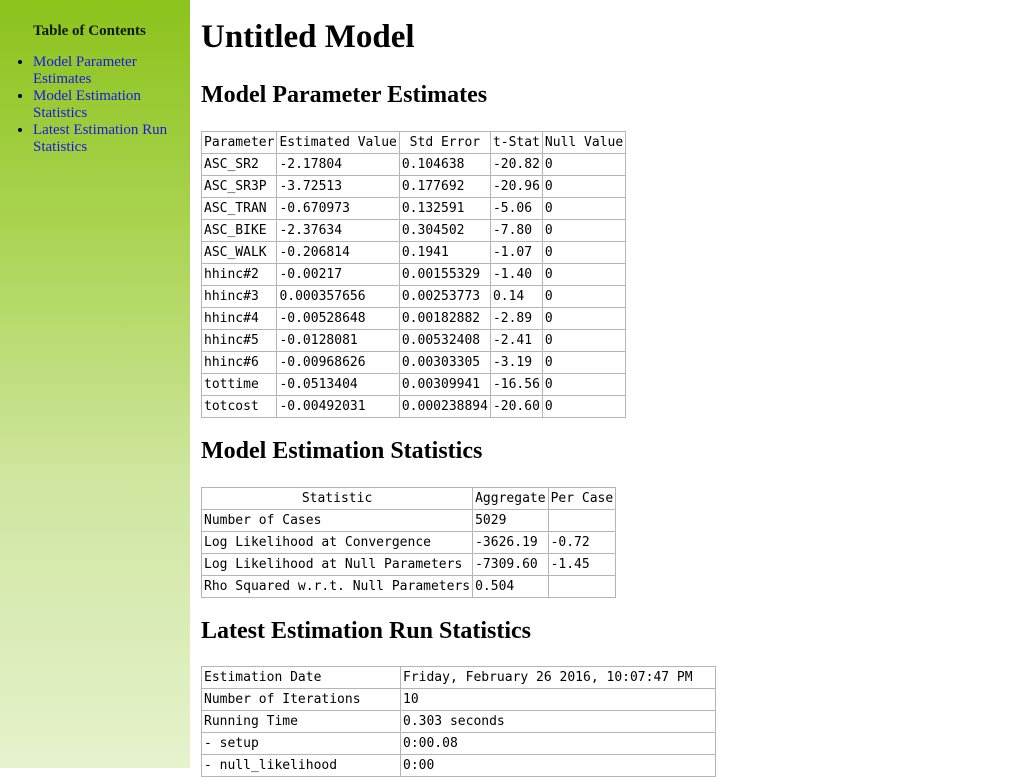 This screenshot has width=1024, height=777. I want to click on table-cell: ASC_TRAN, so click(239, 208).